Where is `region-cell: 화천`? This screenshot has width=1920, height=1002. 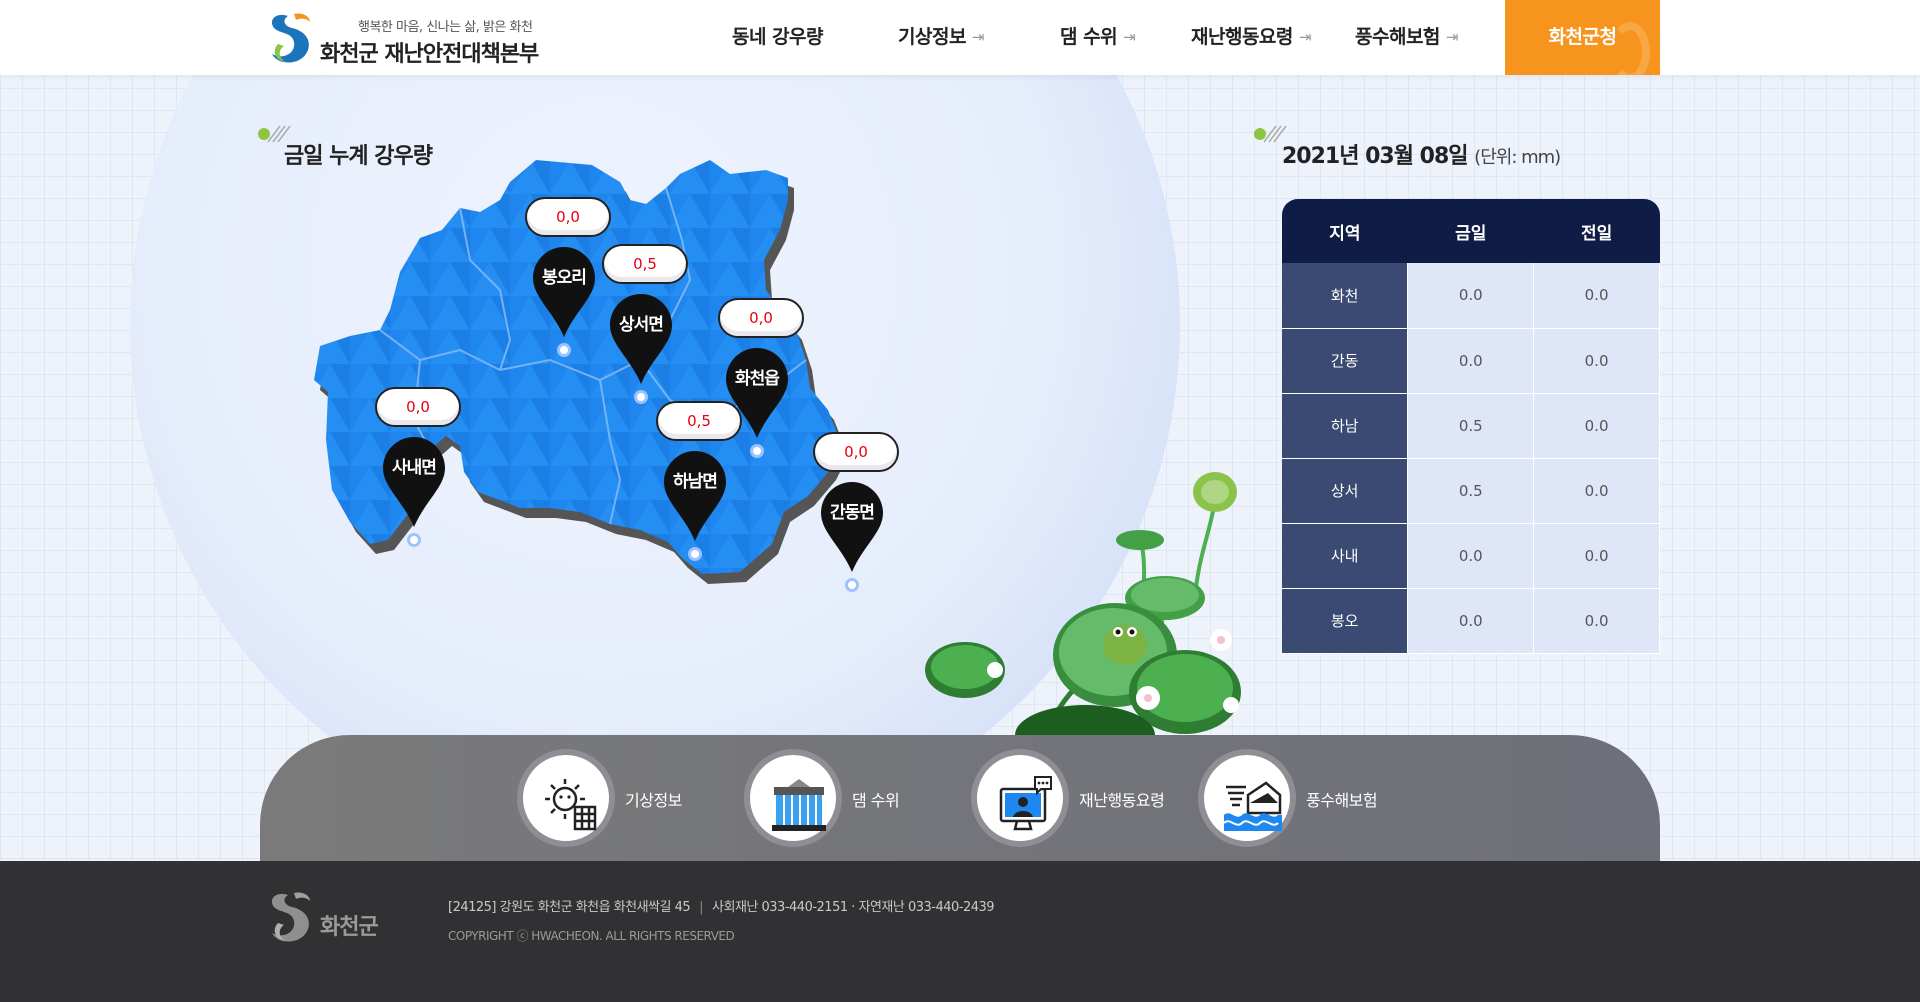
region-cell: 화천 is located at coordinates (1345, 296).